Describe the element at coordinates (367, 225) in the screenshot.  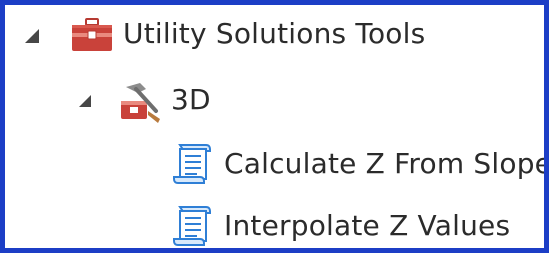
I see `tree-item-label: Interpolate Z Values` at that location.